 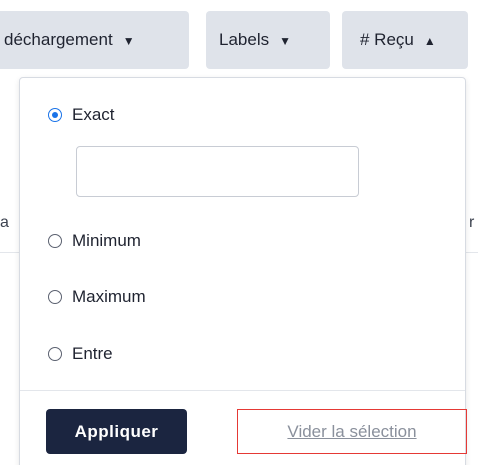 What do you see at coordinates (58, 39) in the screenshot?
I see `discharge-filter-label: déchargement` at bounding box center [58, 39].